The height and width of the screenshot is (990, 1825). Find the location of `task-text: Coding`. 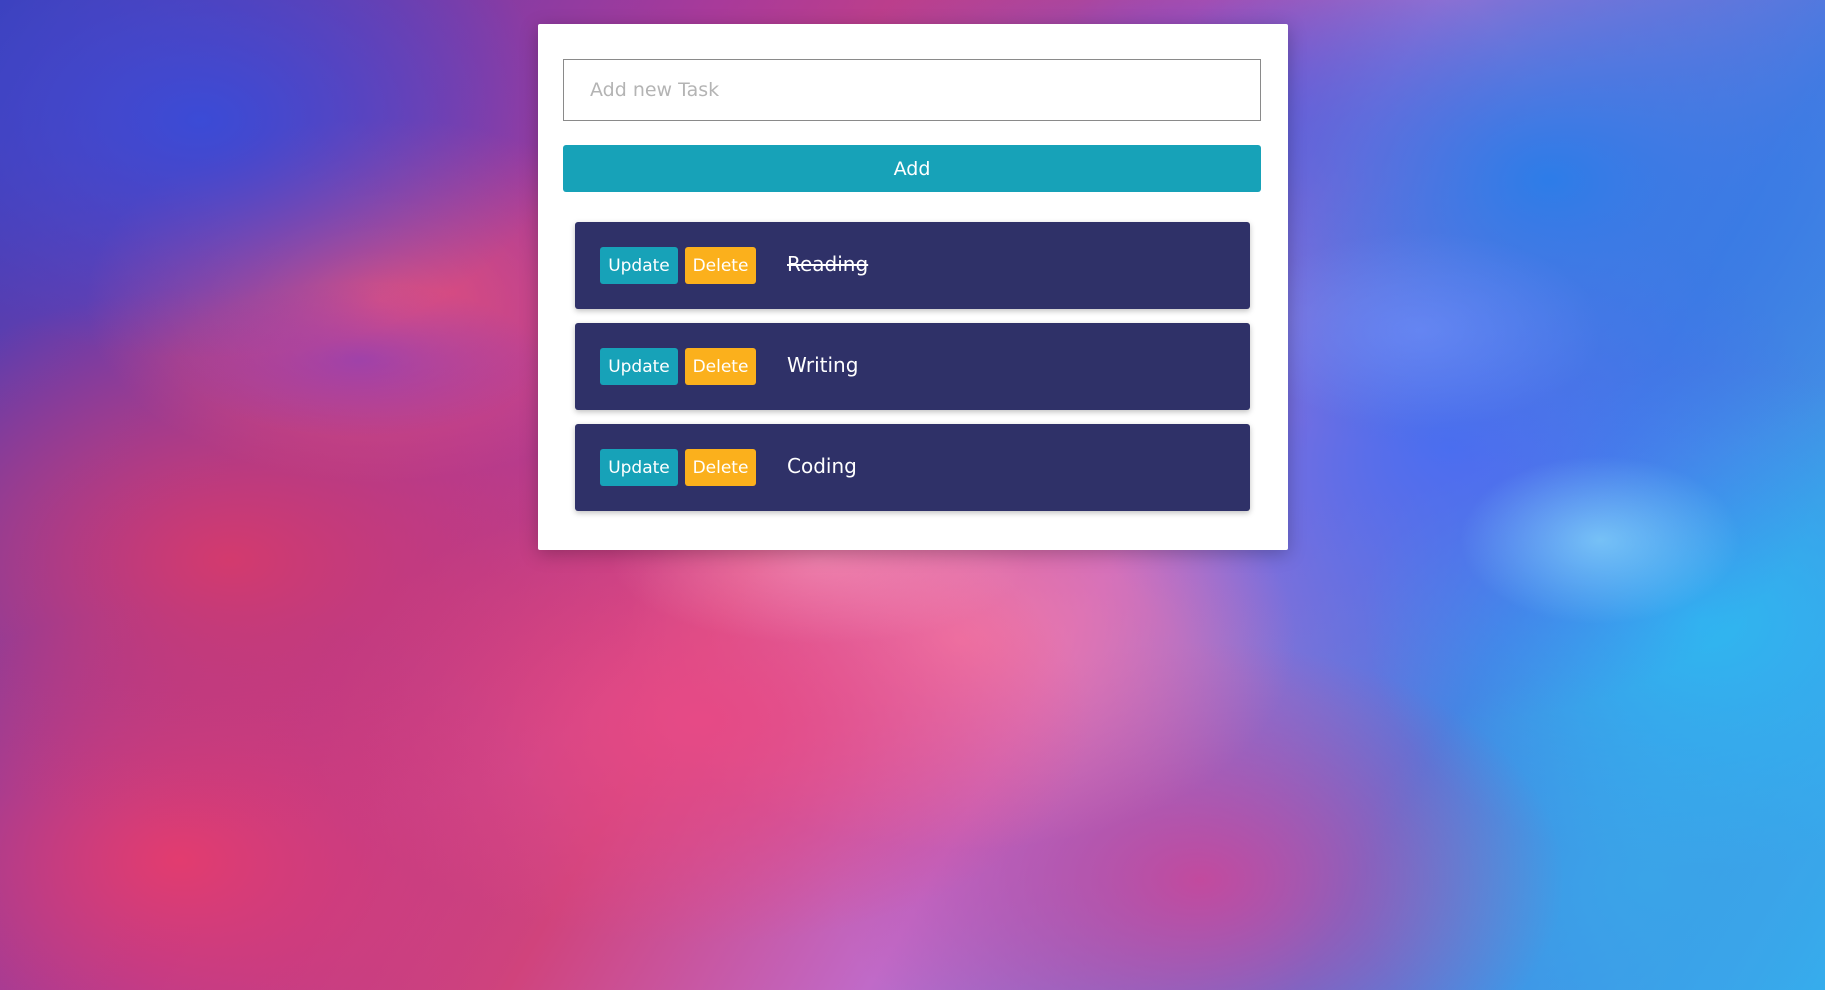

task-text: Coding is located at coordinates (822, 467).